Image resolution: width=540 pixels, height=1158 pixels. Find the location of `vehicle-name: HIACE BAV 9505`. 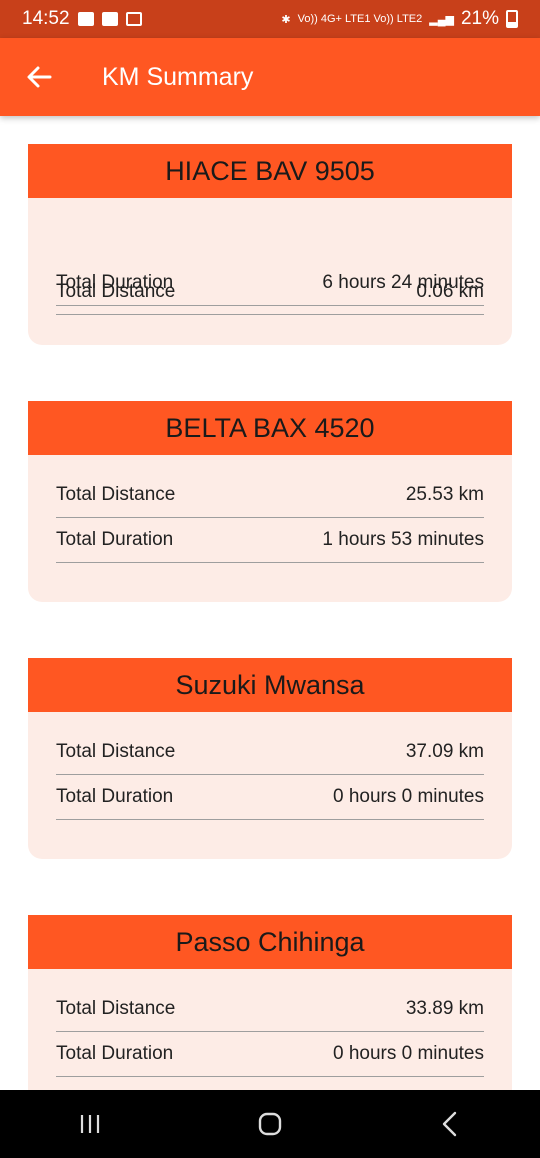

vehicle-name: HIACE BAV 9505 is located at coordinates (270, 171).